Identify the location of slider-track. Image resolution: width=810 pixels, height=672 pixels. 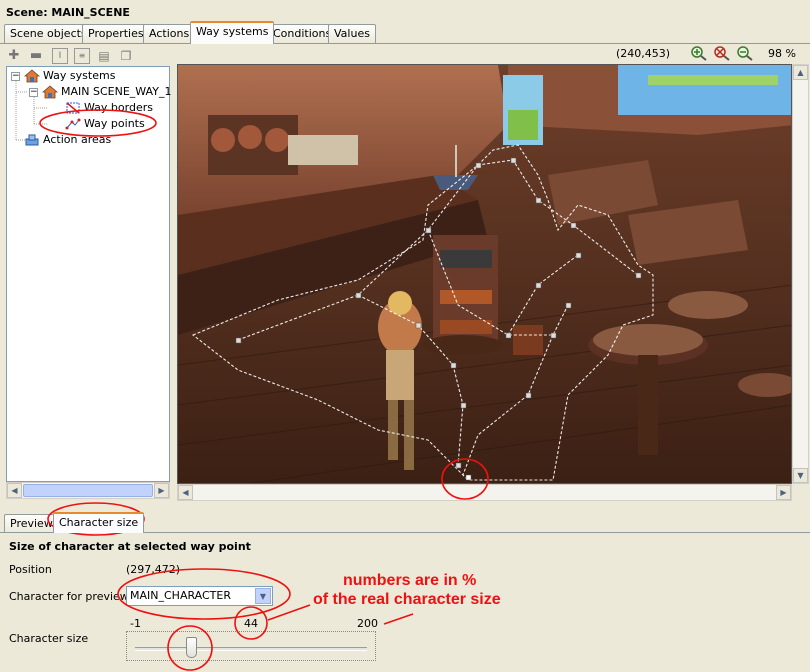
(251, 649).